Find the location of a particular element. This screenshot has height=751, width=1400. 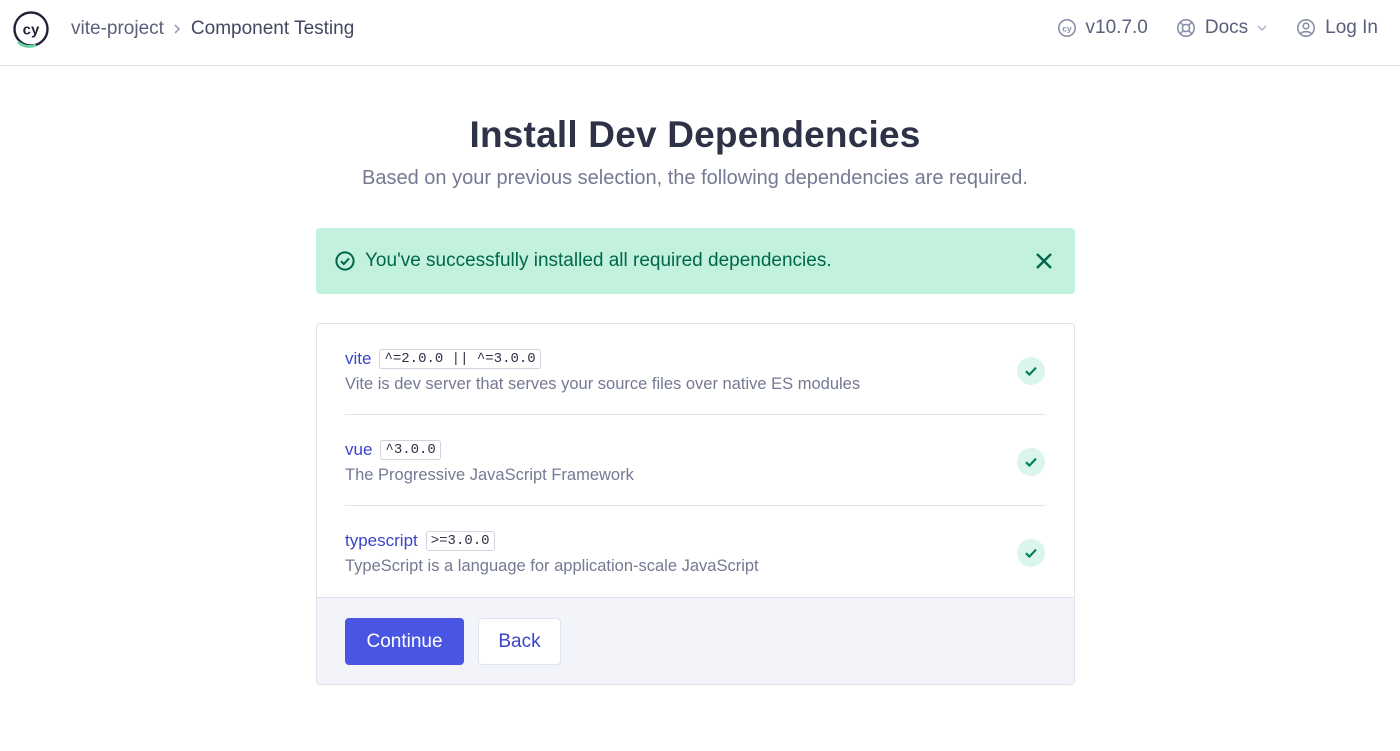

lifebuoy-icon is located at coordinates (1186, 28).